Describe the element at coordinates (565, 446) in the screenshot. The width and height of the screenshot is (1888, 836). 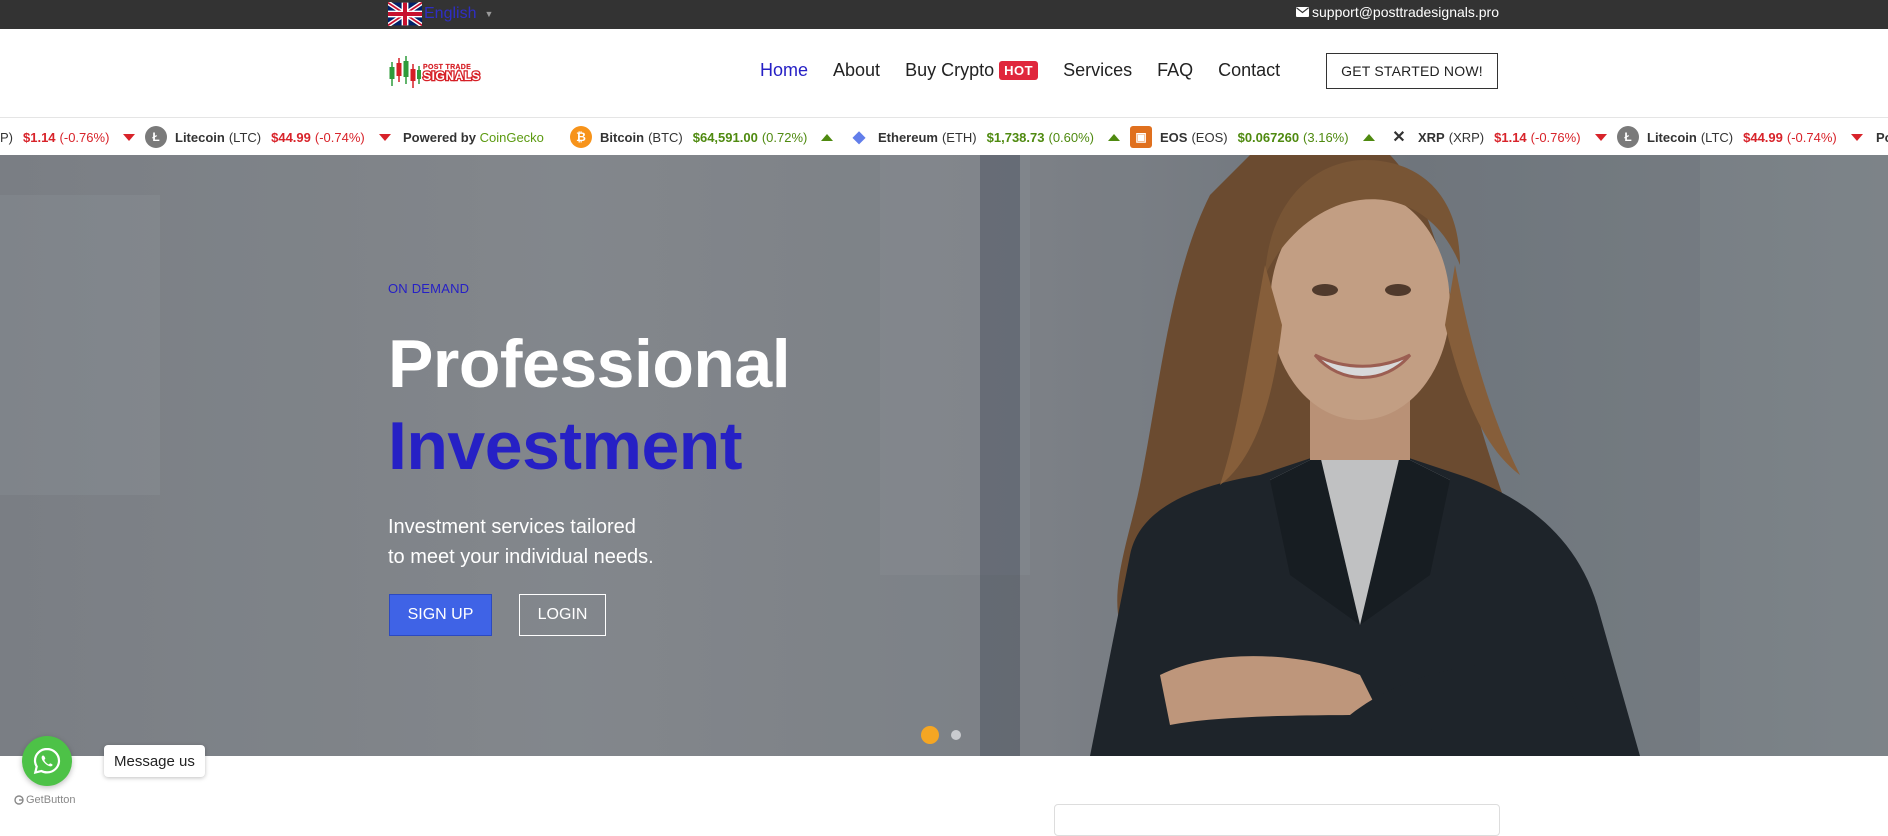
I see `hero-title-line-2: Investment` at that location.